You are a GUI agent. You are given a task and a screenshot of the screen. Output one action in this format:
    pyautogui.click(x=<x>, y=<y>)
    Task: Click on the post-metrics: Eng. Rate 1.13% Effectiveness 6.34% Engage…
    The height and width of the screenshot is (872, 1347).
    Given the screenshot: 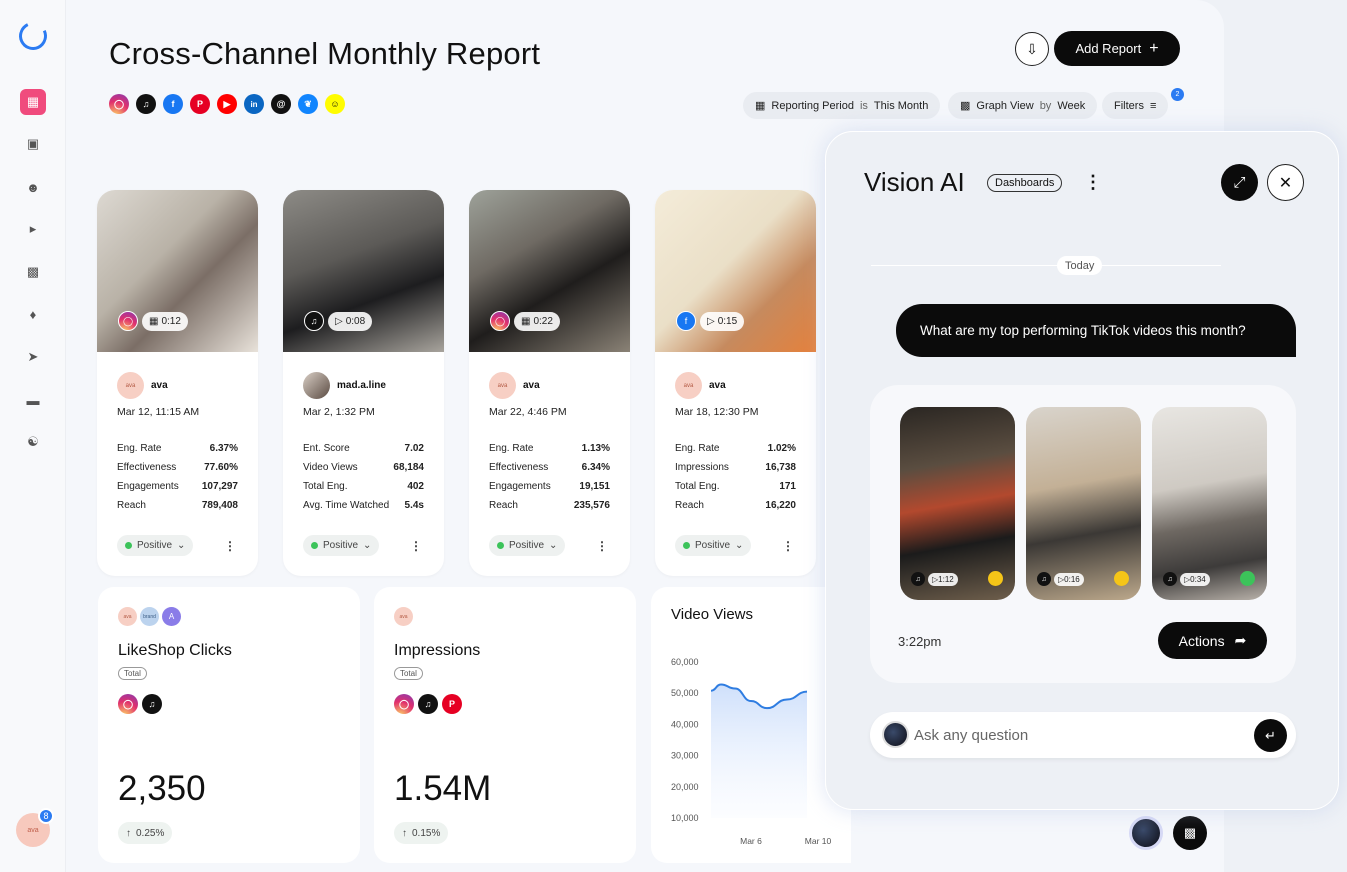 What is the action you would take?
    pyautogui.click(x=549, y=481)
    